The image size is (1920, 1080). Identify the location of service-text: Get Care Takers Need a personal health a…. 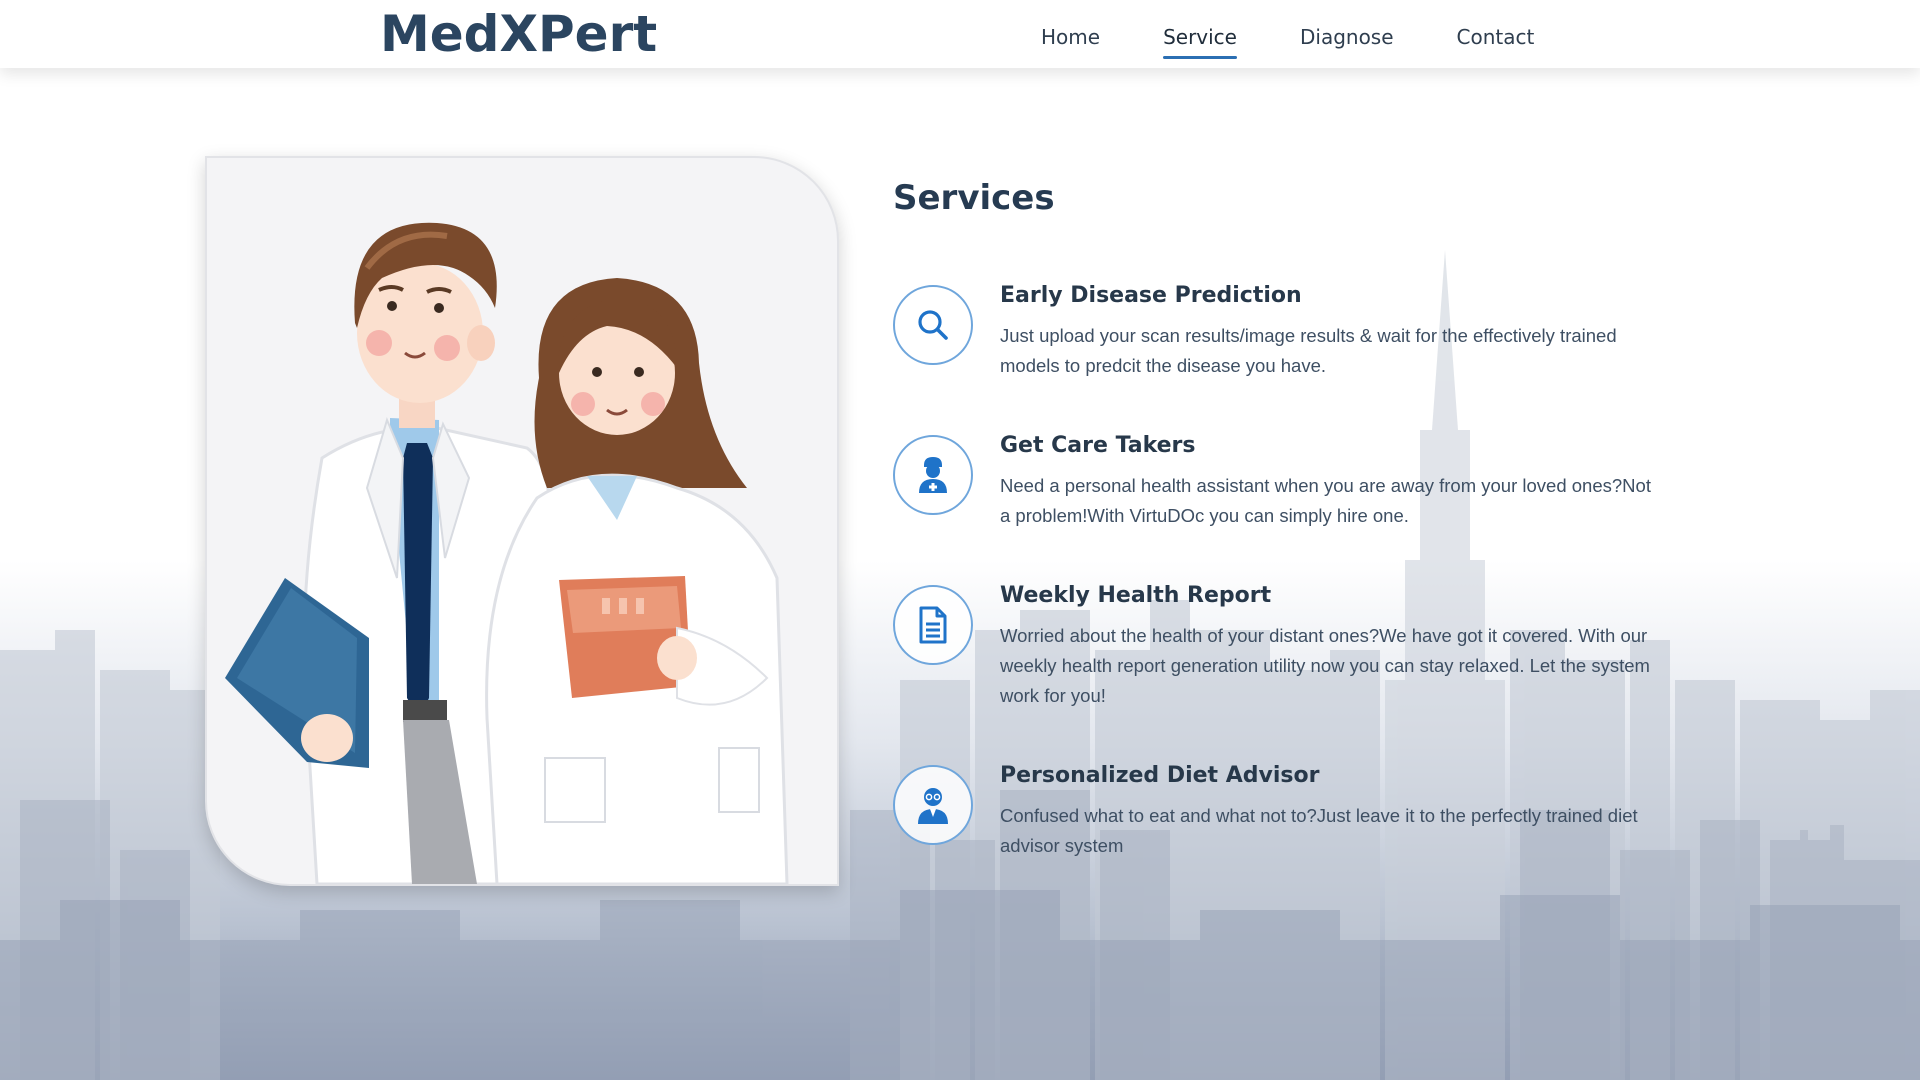
(1330, 481).